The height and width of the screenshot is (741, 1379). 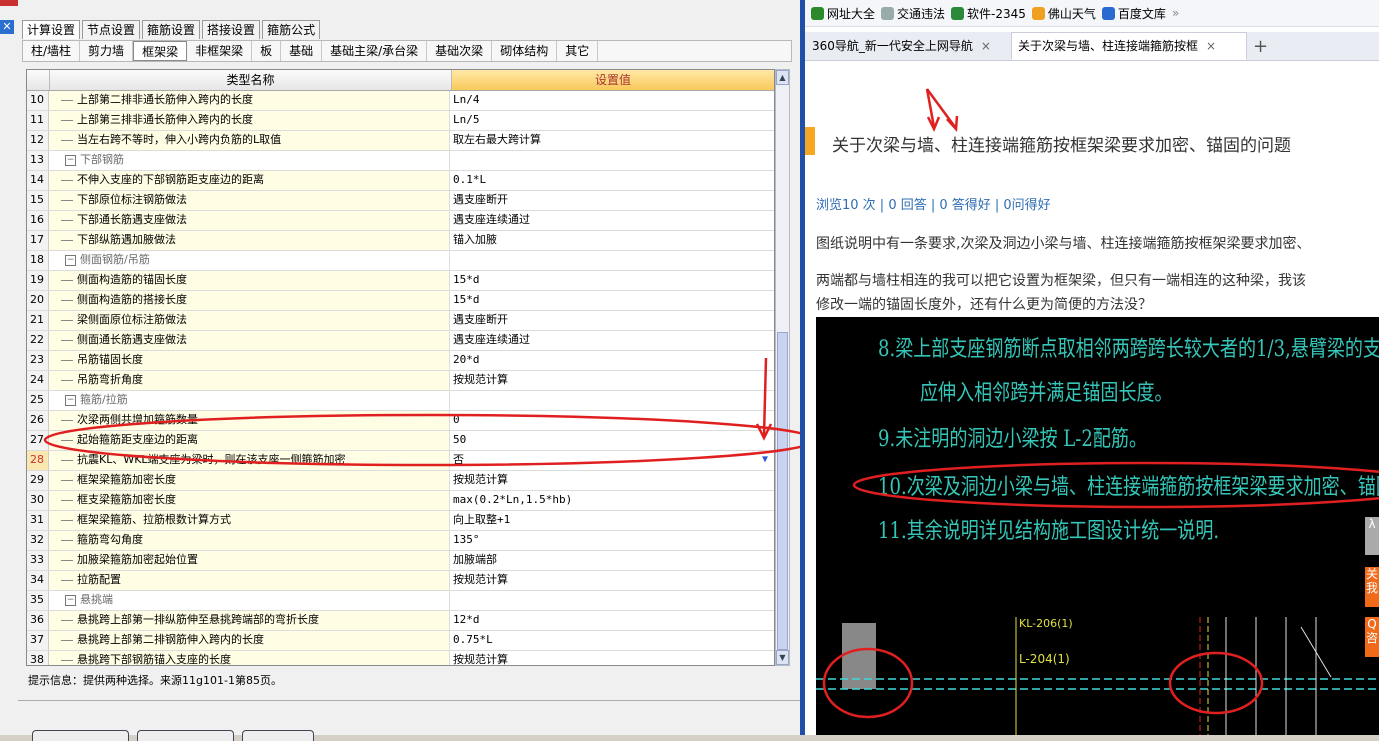 What do you see at coordinates (400, 241) in the screenshot?
I see `table-row: 17 下部纵筋遇加腋做法 锚入加腋` at bounding box center [400, 241].